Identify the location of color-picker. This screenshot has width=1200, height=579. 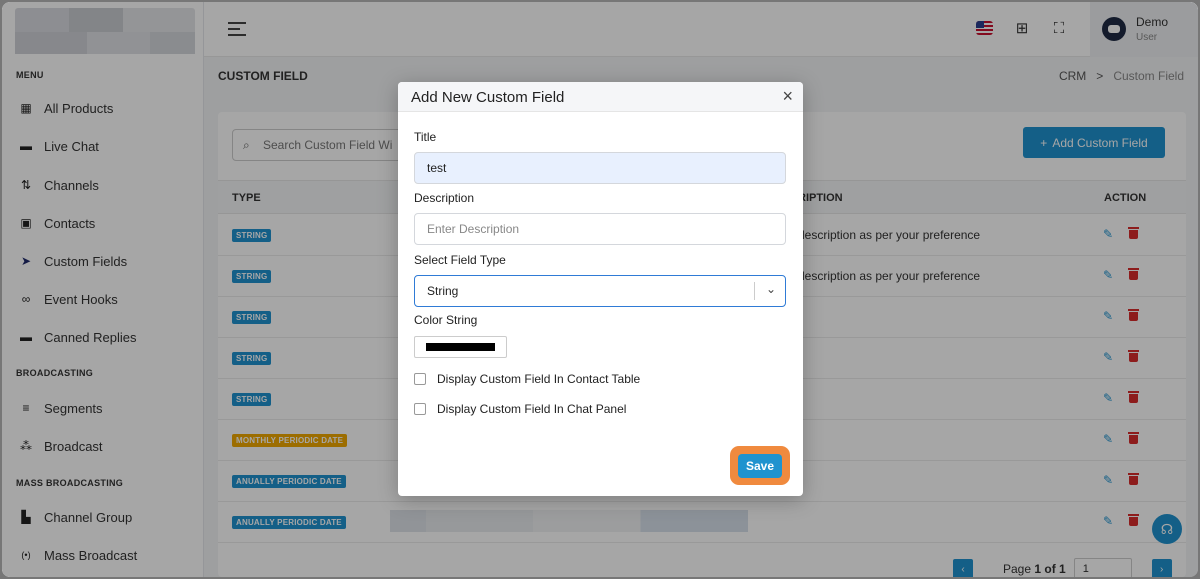
(460, 347).